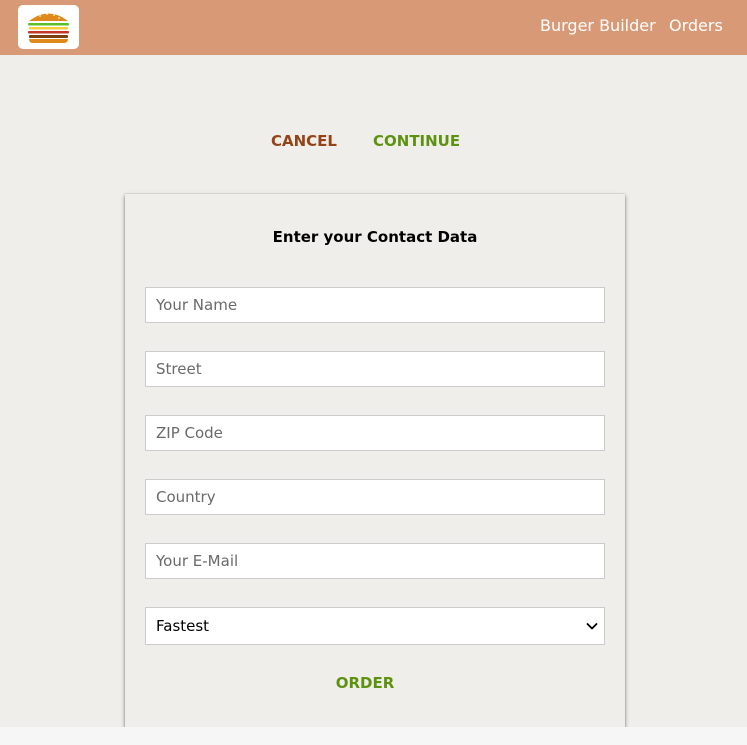 This screenshot has height=745, width=747. What do you see at coordinates (183, 626) in the screenshot?
I see `delivery-method-value: Fastest` at bounding box center [183, 626].